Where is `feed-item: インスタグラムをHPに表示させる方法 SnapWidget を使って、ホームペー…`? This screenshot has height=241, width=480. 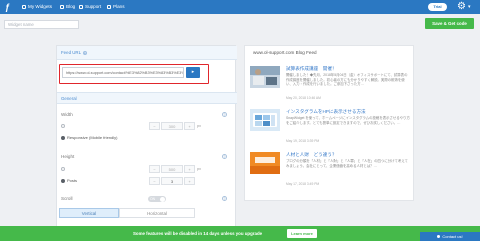
feed-item: インスタグラムをHPに表示させる方法 SnapWidget を使って、ホームペー… is located at coordinates (330, 128).